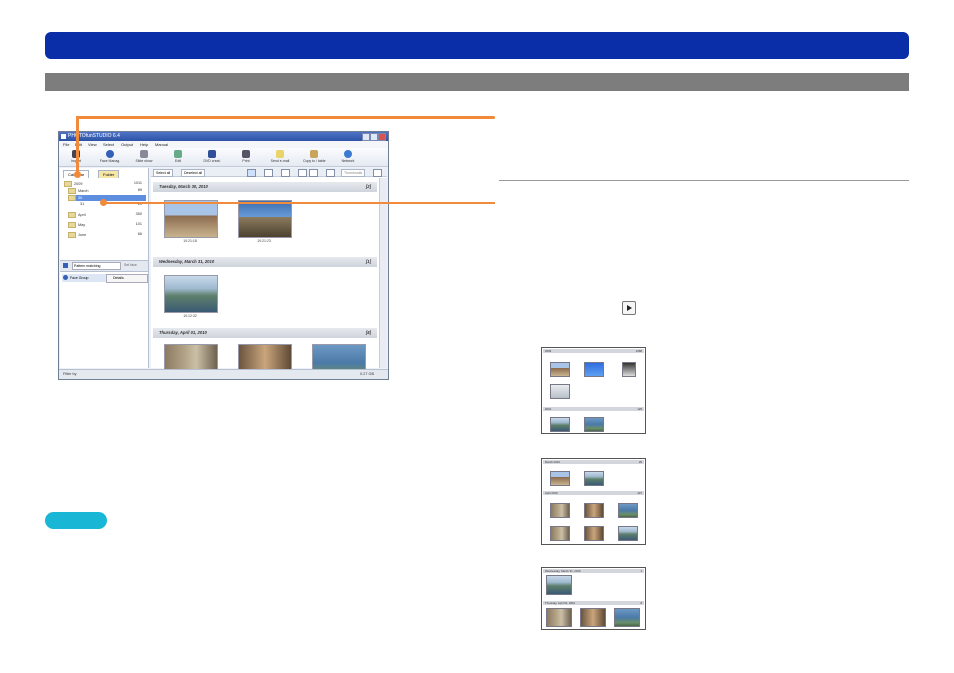  I want to click on network-button: Network, so click(348, 157).